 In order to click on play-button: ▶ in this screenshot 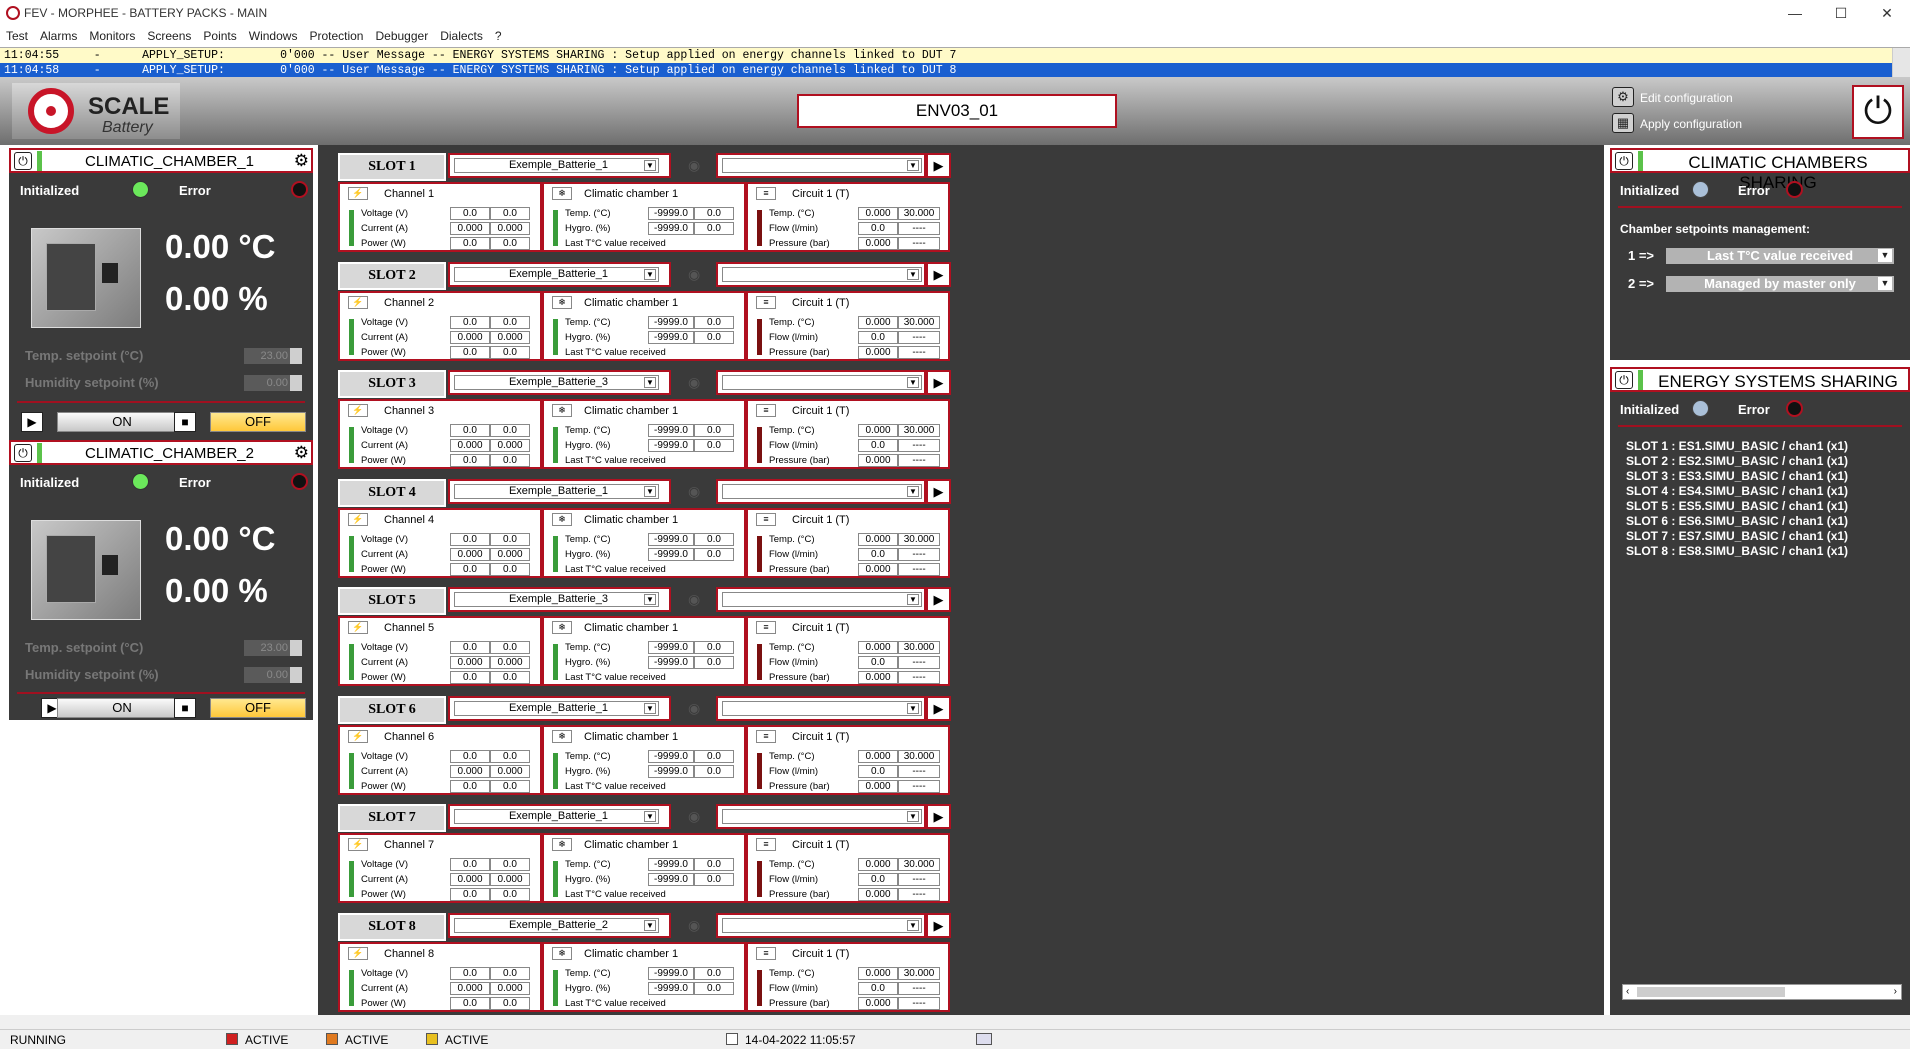, I will do `click(32, 422)`.